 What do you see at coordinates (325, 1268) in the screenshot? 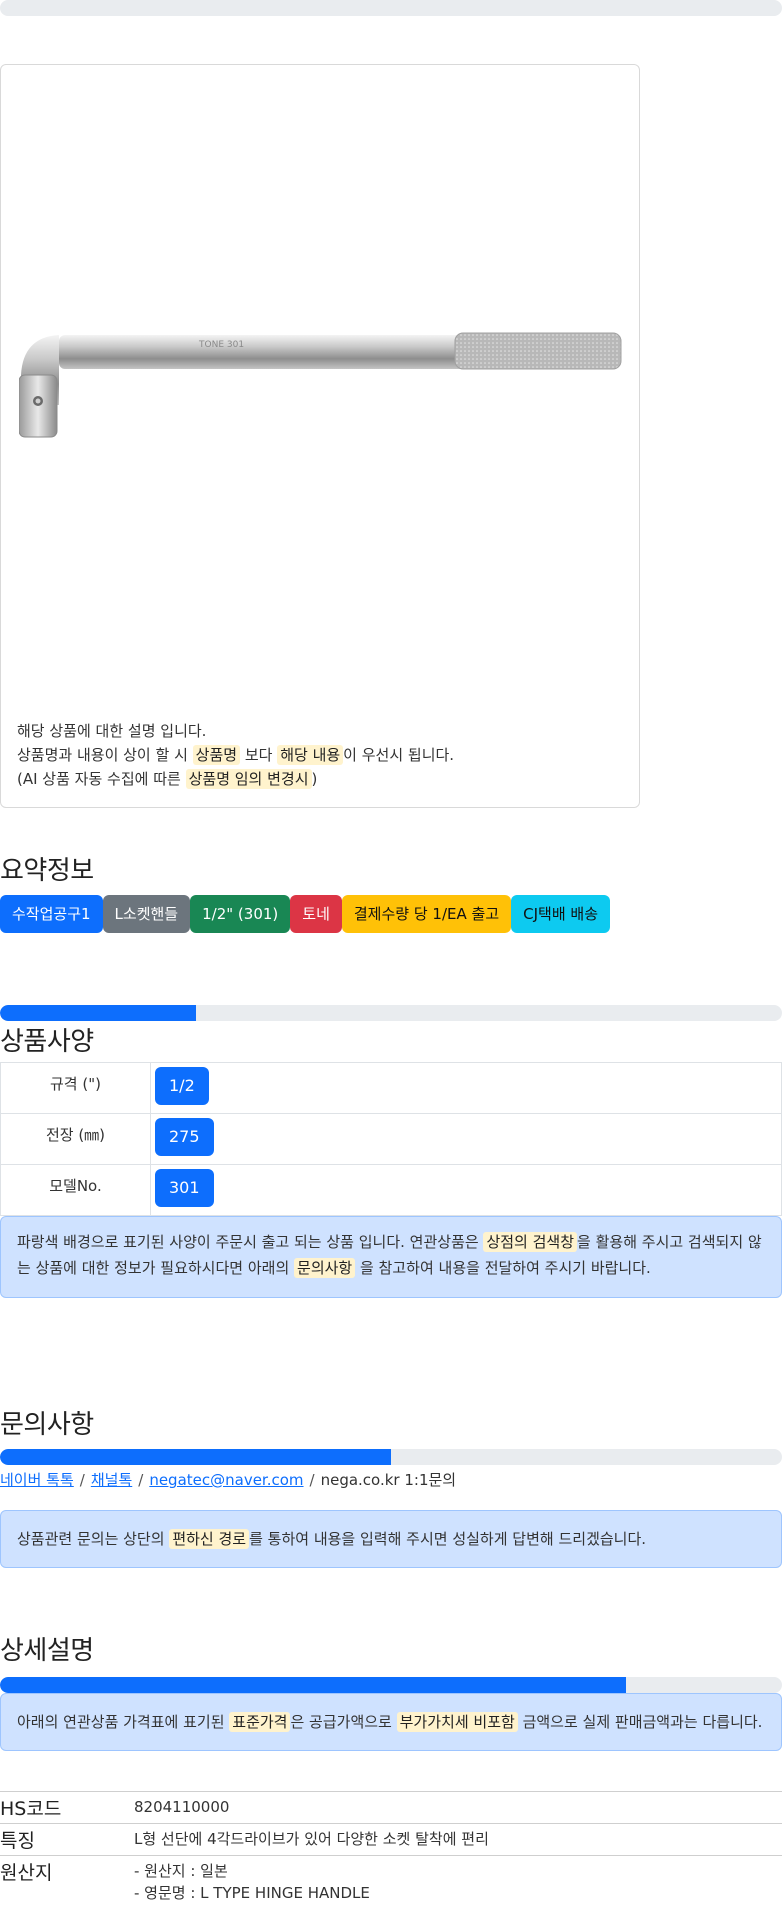
I see `highlight-inquiry: 문의사항` at bounding box center [325, 1268].